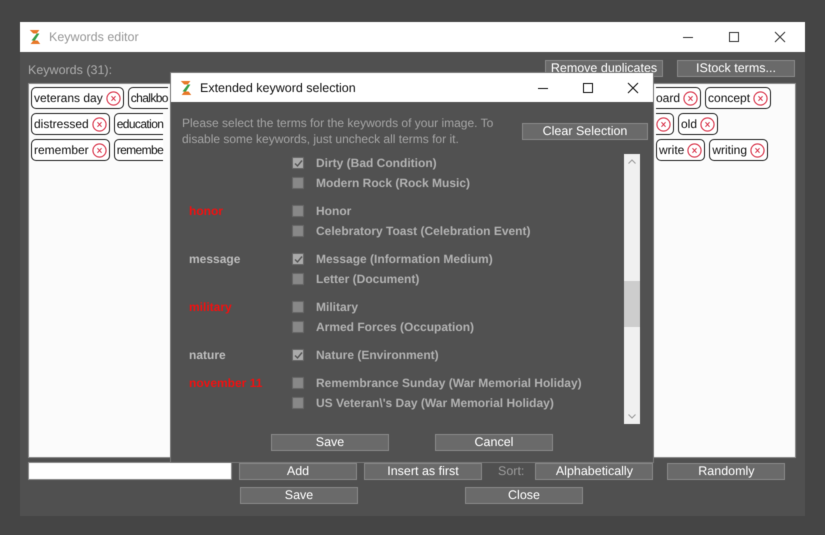  What do you see at coordinates (585, 131) in the screenshot?
I see `clear-selection-button: Clear Selection` at bounding box center [585, 131].